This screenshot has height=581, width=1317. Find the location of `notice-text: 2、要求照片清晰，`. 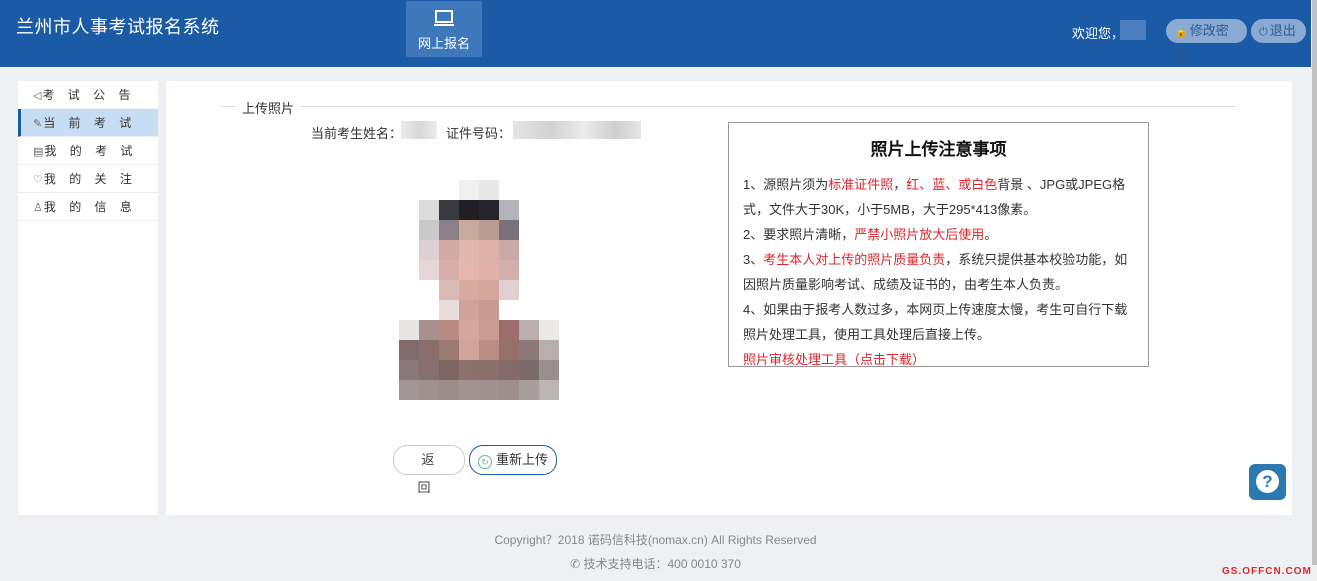

notice-text: 2、要求照片清晰， is located at coordinates (799, 234).